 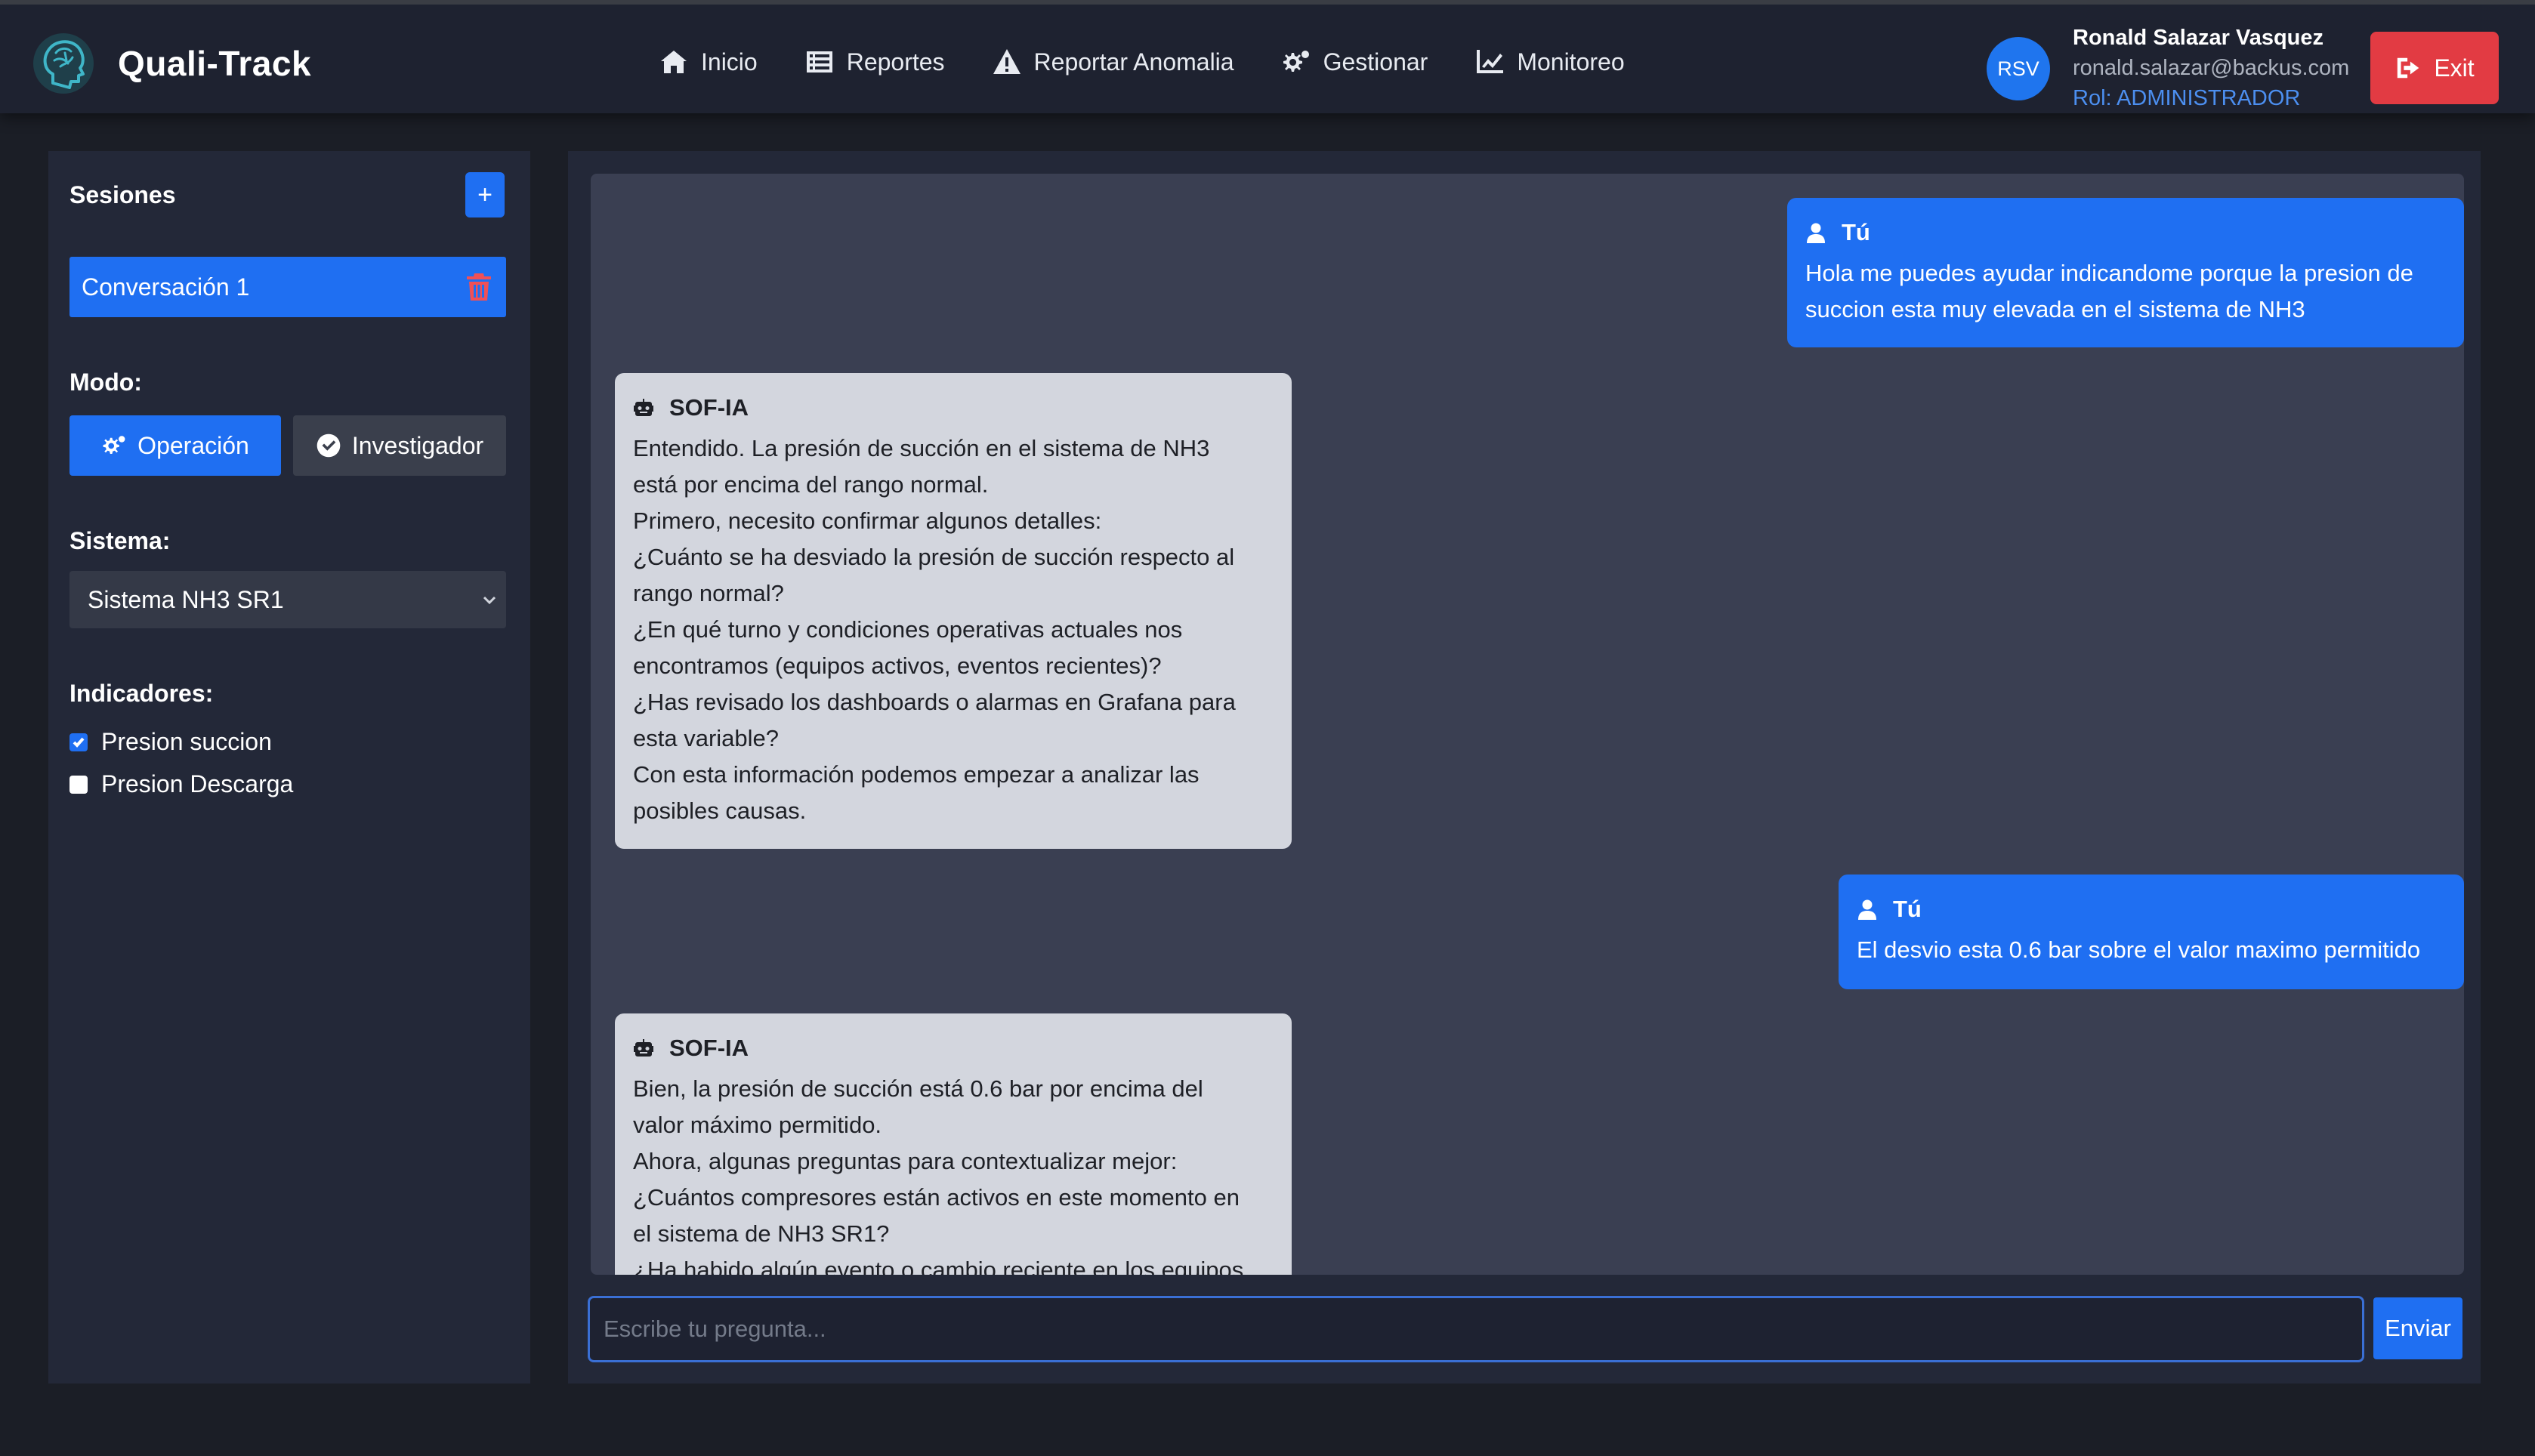 What do you see at coordinates (287, 287) in the screenshot?
I see `session-item-active: Conversación 1` at bounding box center [287, 287].